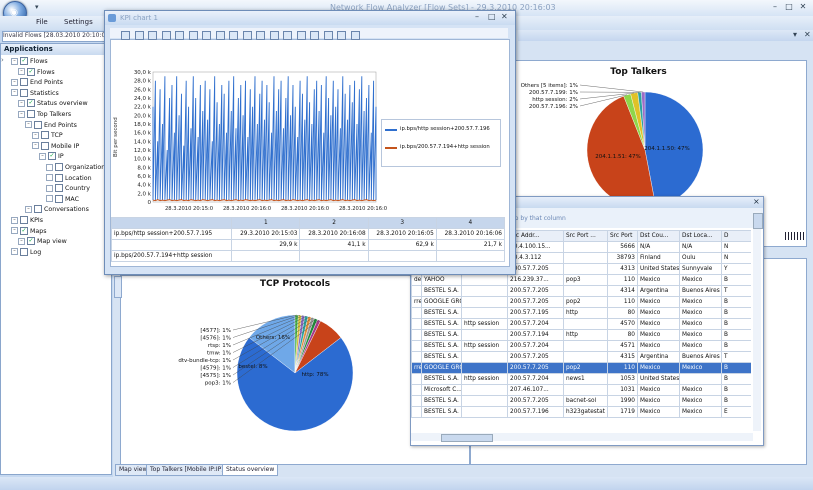 The width and height of the screenshot is (813, 490). I want to click on sidebar-item: – Mobile IP, so click(55, 146).